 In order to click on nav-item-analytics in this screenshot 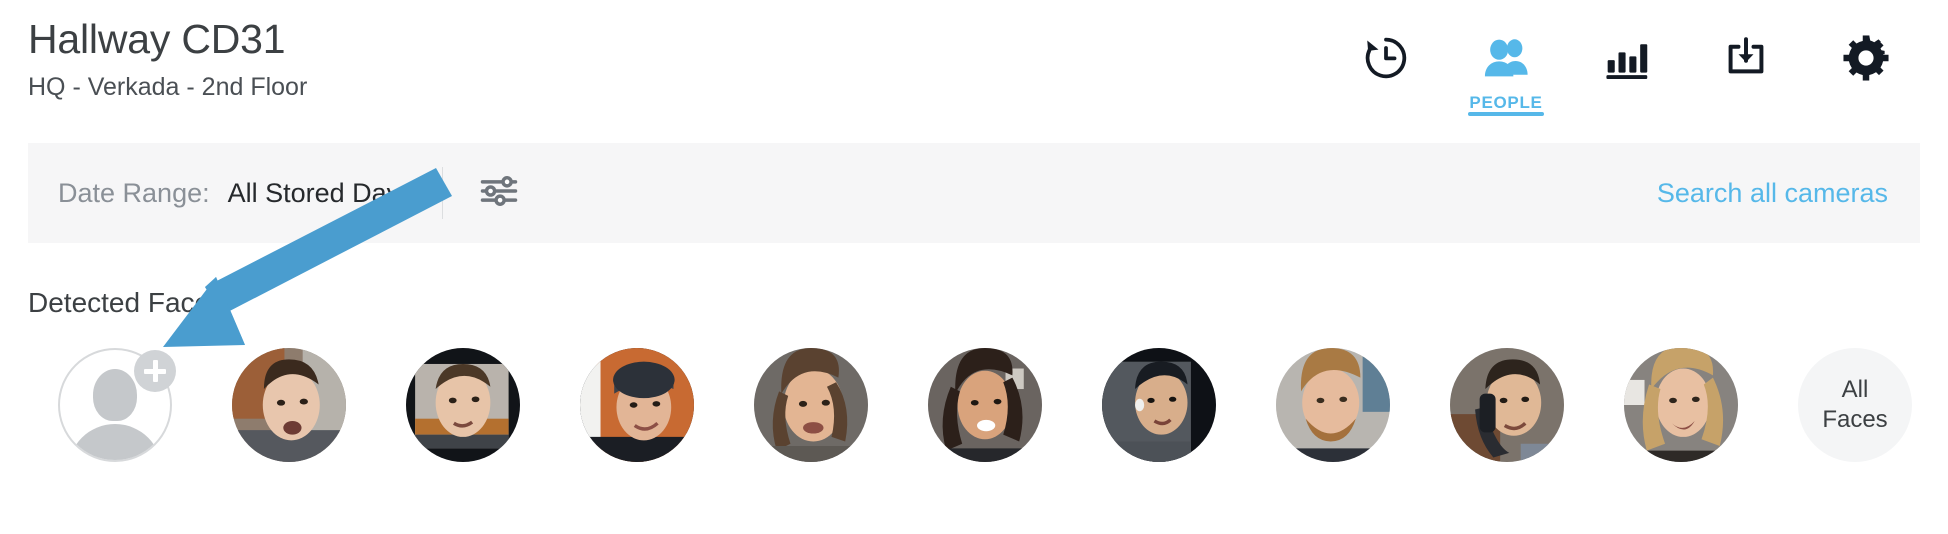, I will do `click(1626, 67)`.